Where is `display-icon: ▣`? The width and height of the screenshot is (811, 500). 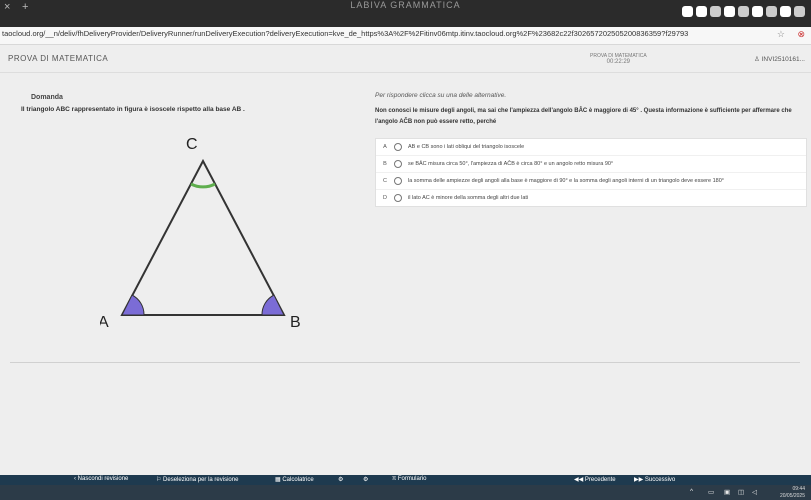 display-icon: ▣ is located at coordinates (727, 492).